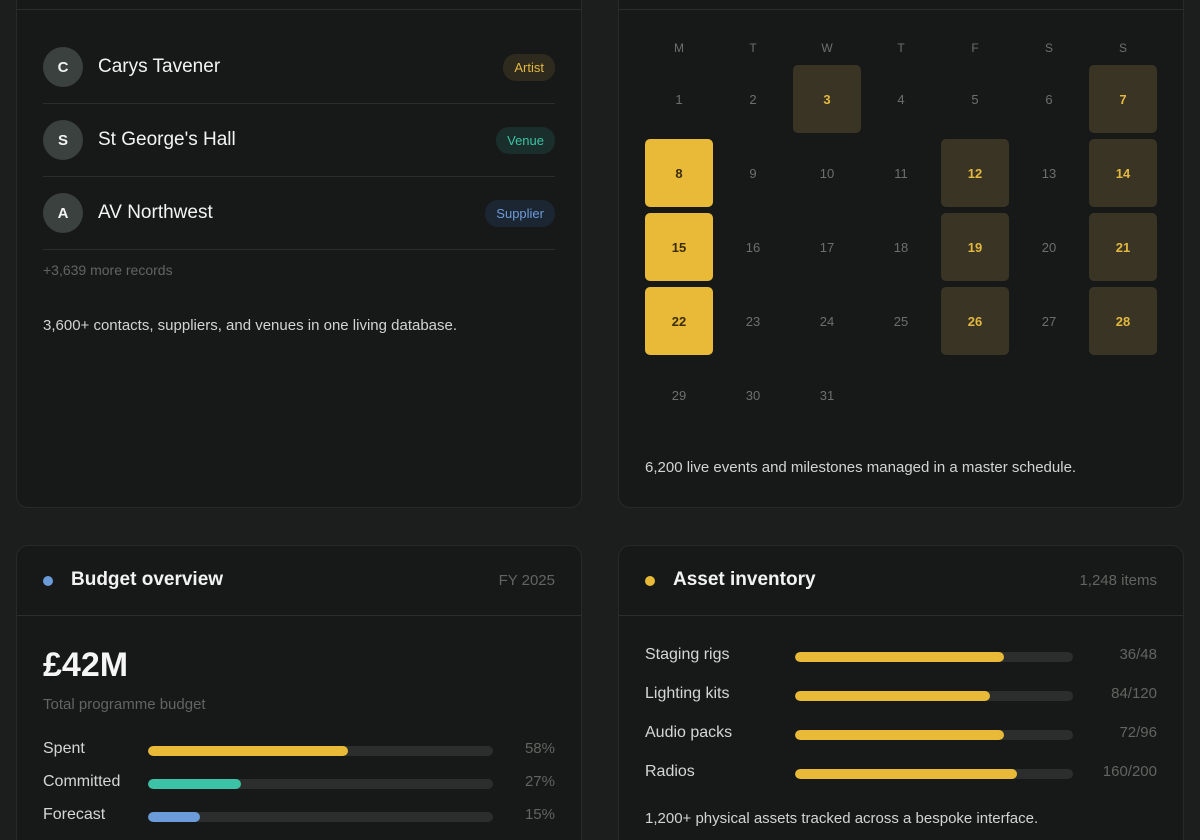  Describe the element at coordinates (827, 48) in the screenshot. I see `weekday-label: W` at that location.